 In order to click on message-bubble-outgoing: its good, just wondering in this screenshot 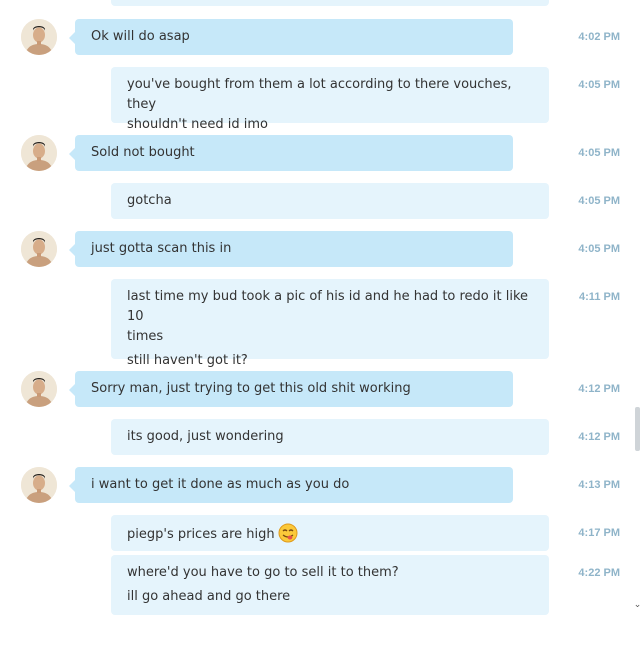, I will do `click(330, 437)`.